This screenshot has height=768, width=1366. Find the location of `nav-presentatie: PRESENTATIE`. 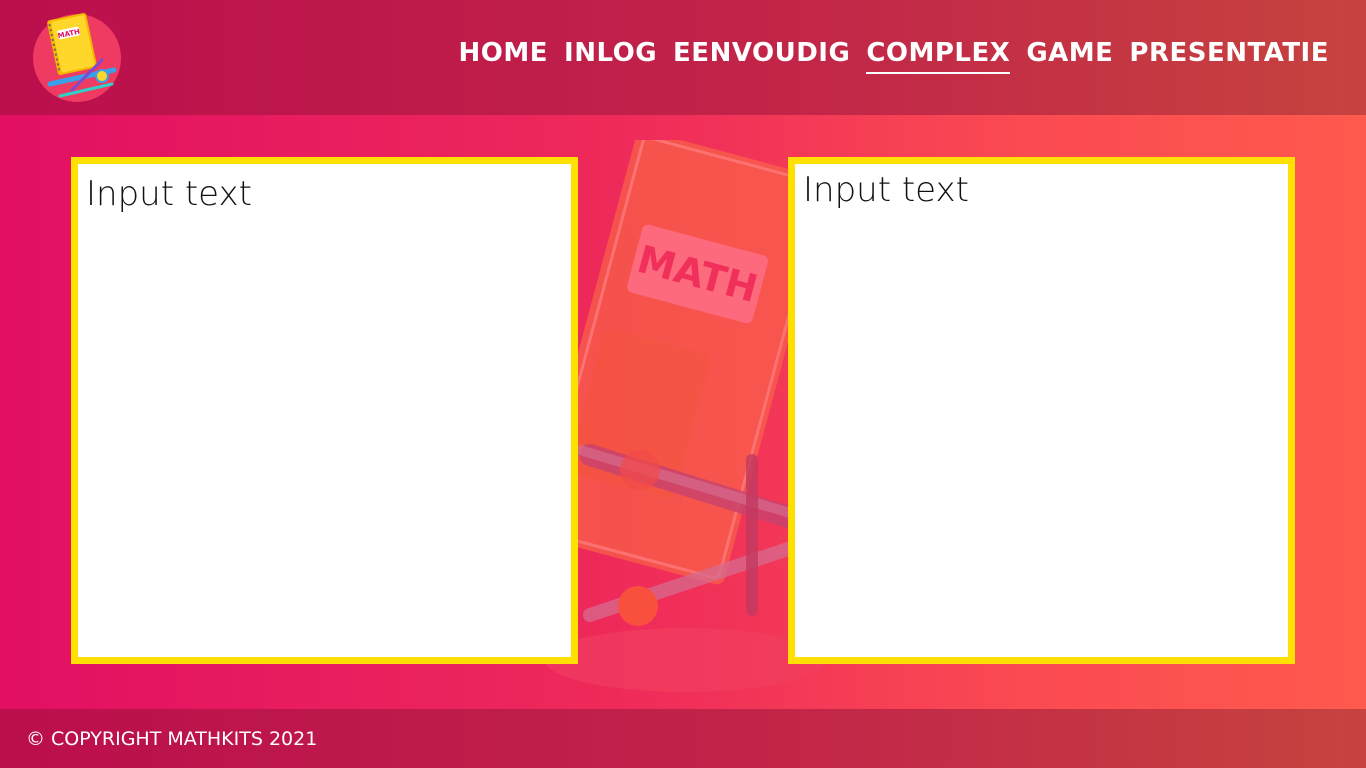

nav-presentatie: PRESENTATIE is located at coordinates (1229, 56).